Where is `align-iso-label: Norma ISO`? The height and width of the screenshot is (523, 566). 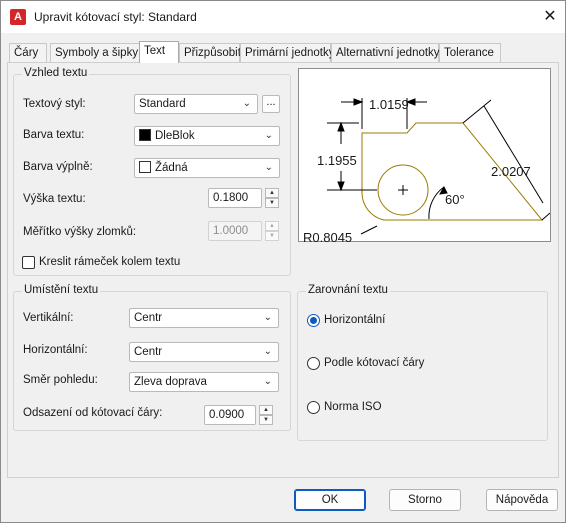
align-iso-label: Norma ISO is located at coordinates (353, 407).